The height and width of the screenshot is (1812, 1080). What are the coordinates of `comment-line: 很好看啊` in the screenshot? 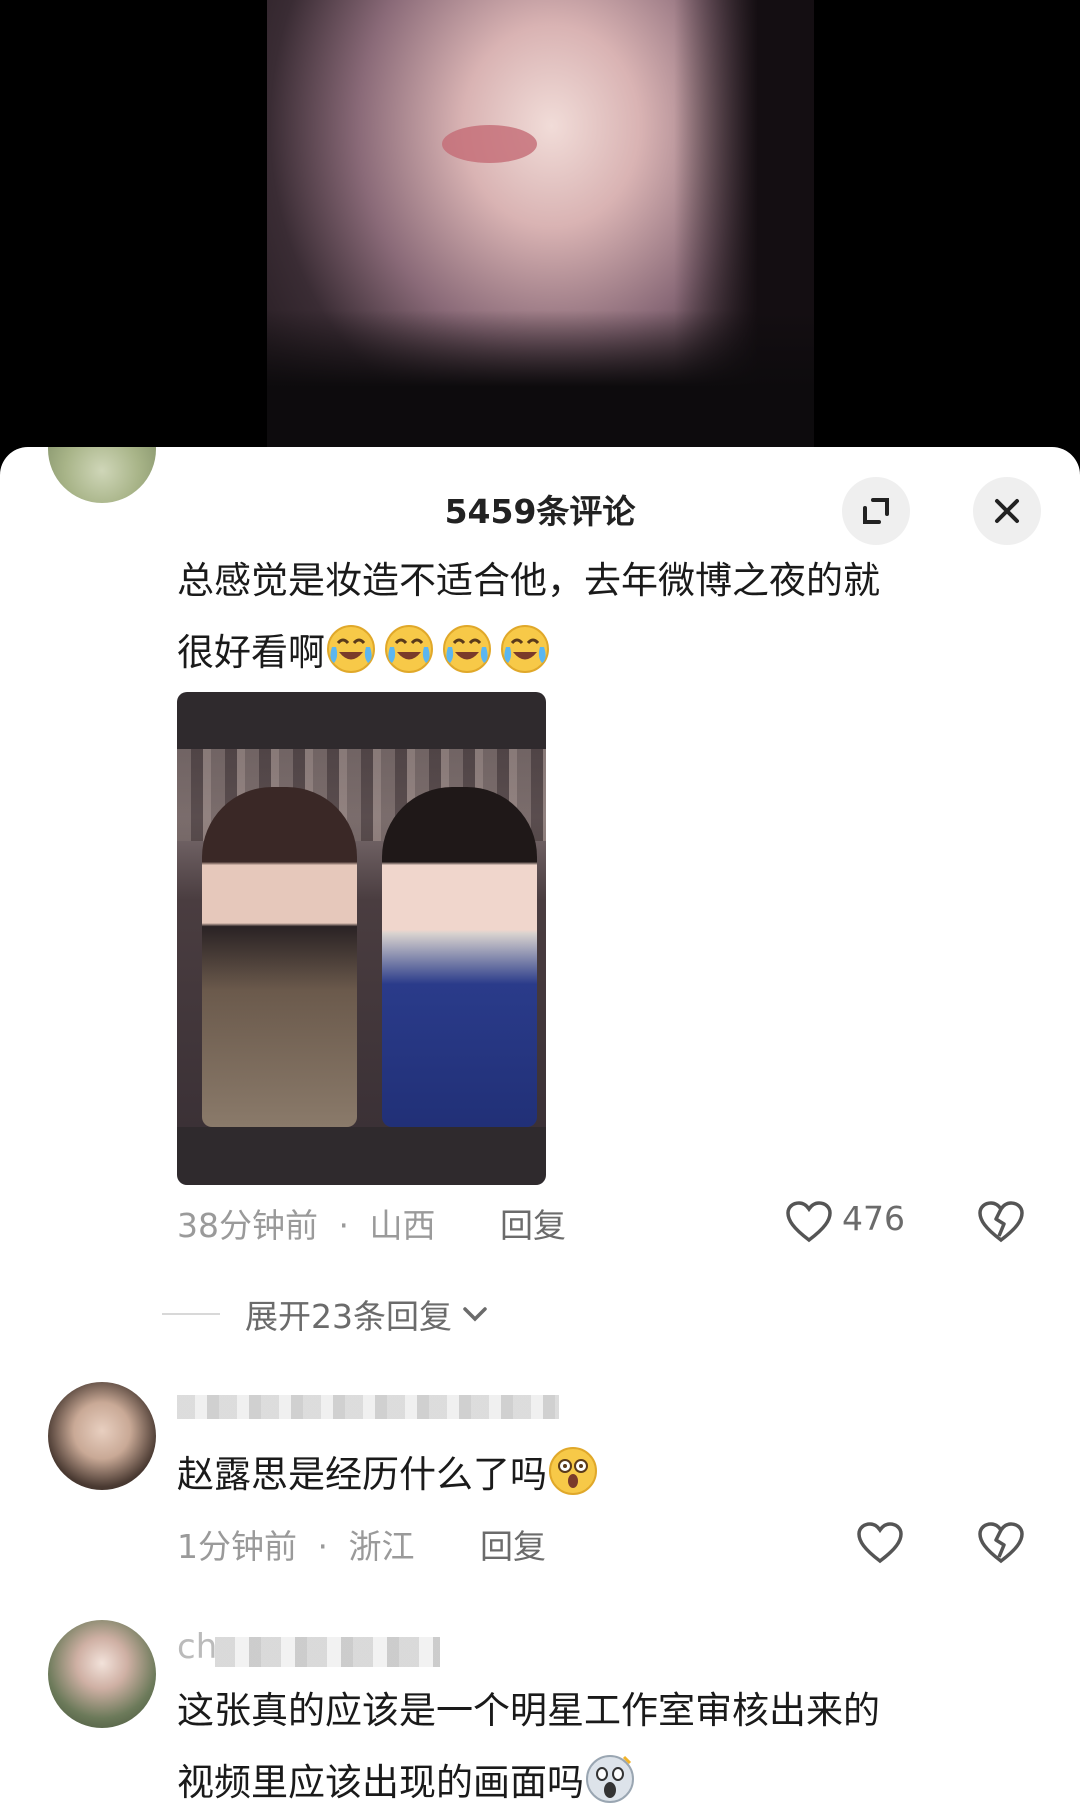 It's located at (607, 653).